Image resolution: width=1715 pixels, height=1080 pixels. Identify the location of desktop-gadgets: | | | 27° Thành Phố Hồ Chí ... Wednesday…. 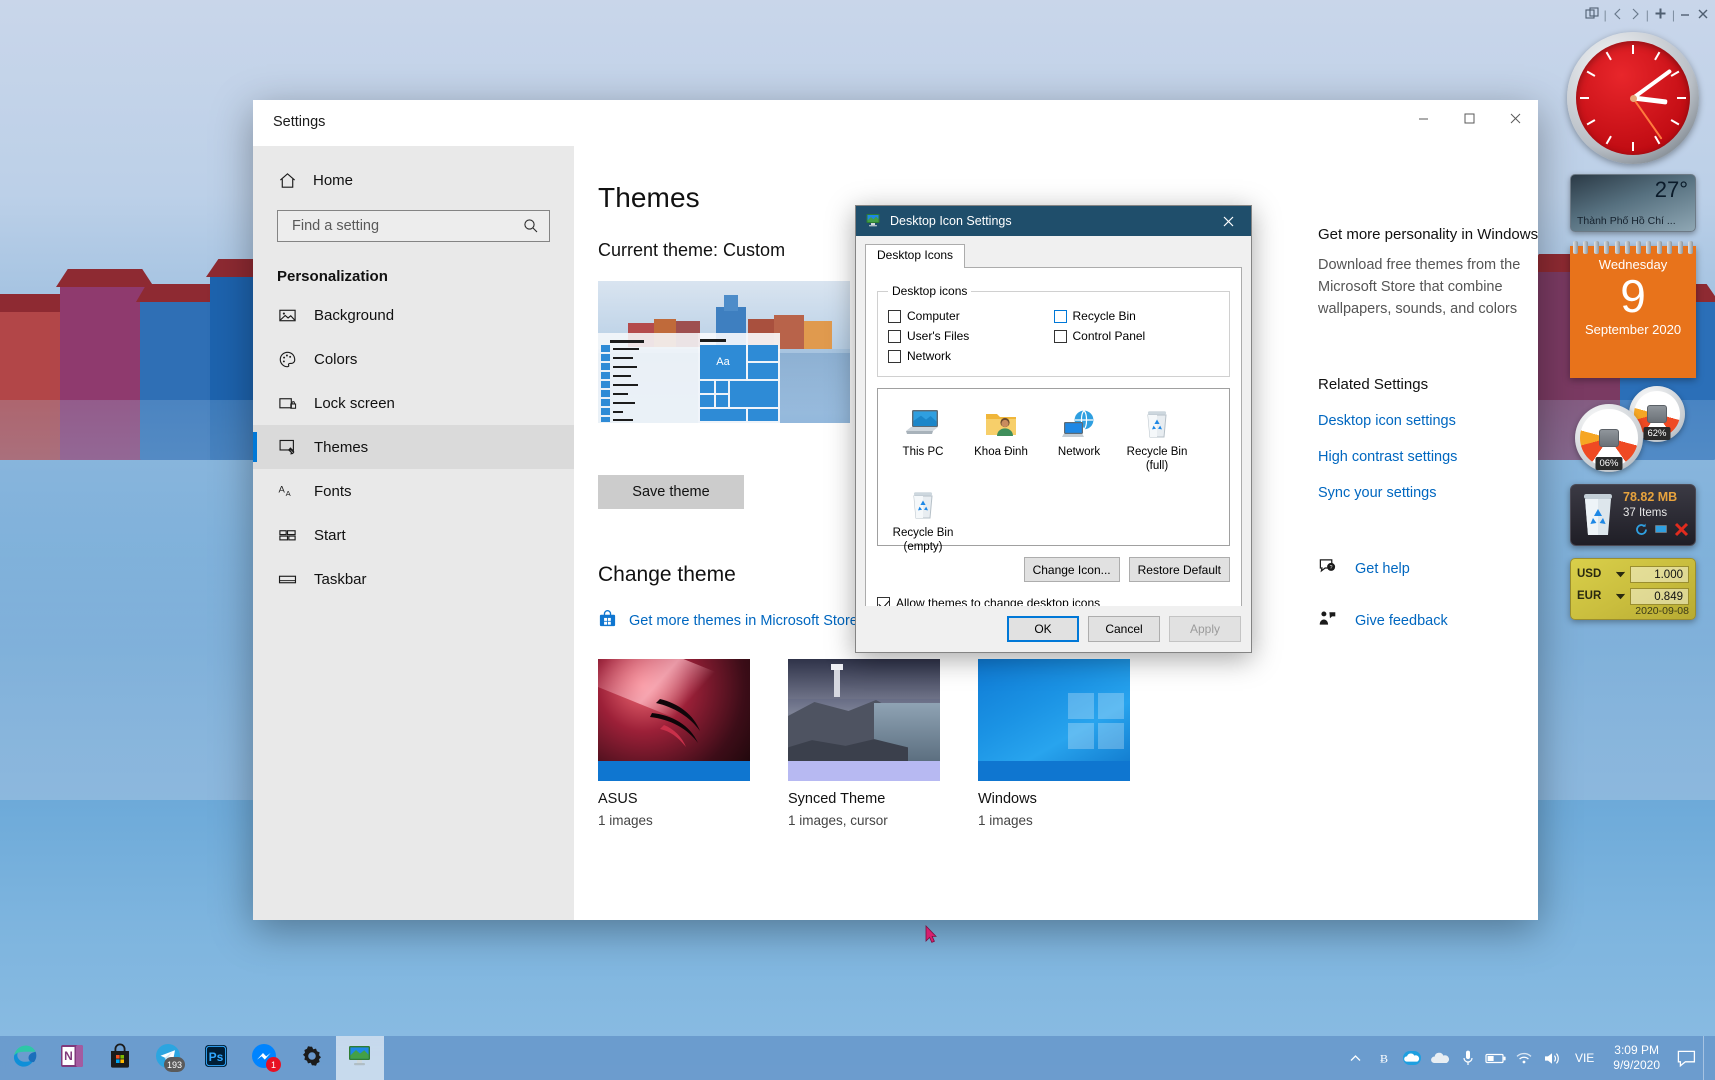
(1633, 312).